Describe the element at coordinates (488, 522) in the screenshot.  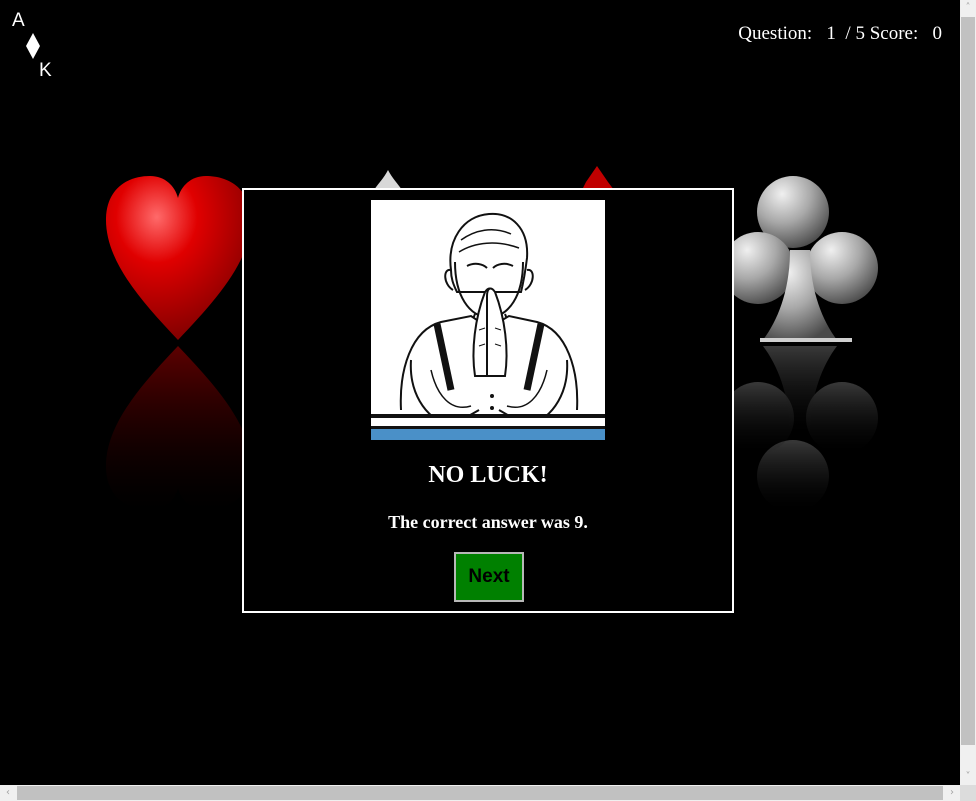
I see `correct-answer-message: The correct answer was 9.` at that location.